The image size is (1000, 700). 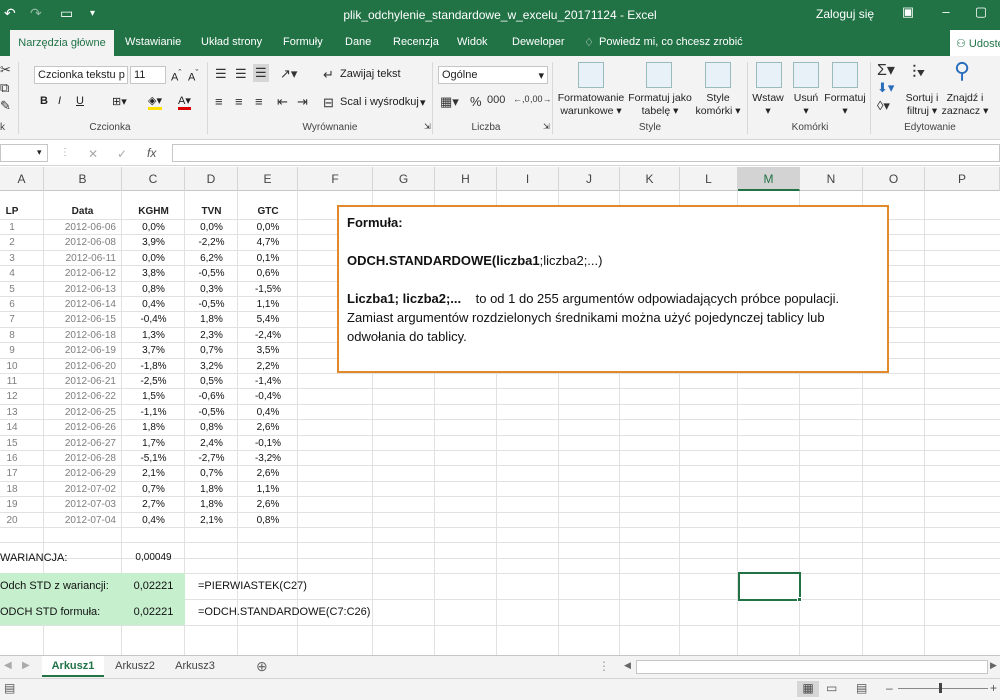 I want to click on table-cell: -1,8%, so click(x=153, y=366).